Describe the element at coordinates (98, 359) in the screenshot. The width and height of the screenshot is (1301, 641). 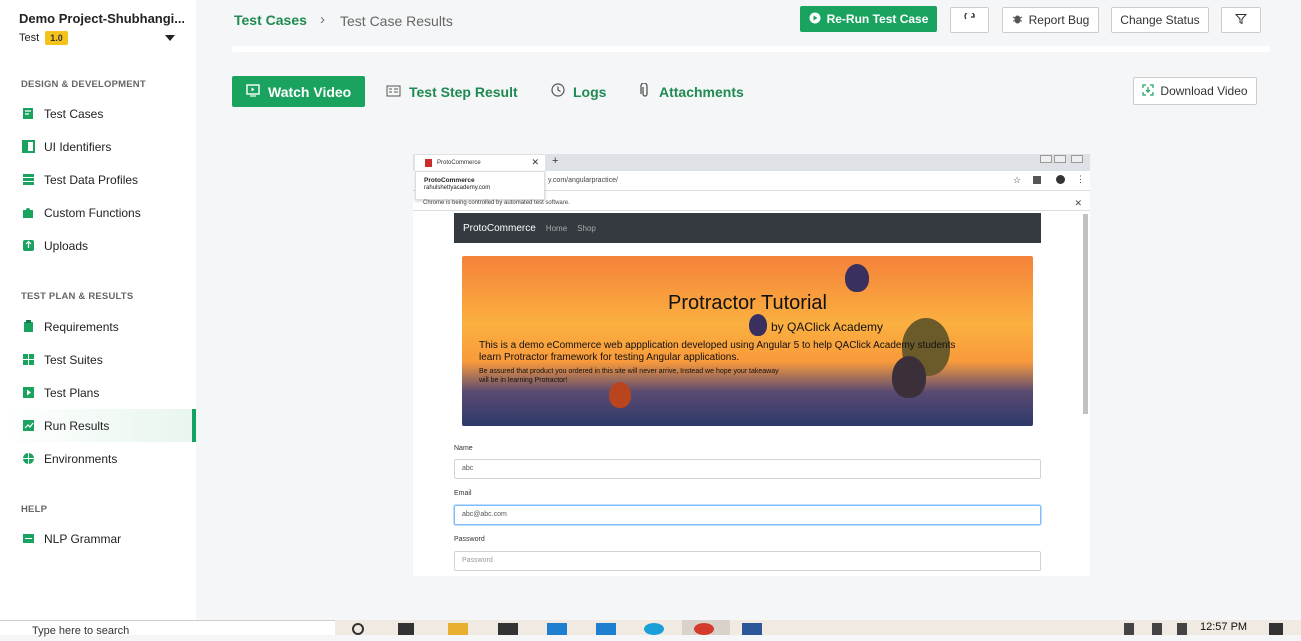
I see `sidebar-item-test-suites: Test Suites` at that location.